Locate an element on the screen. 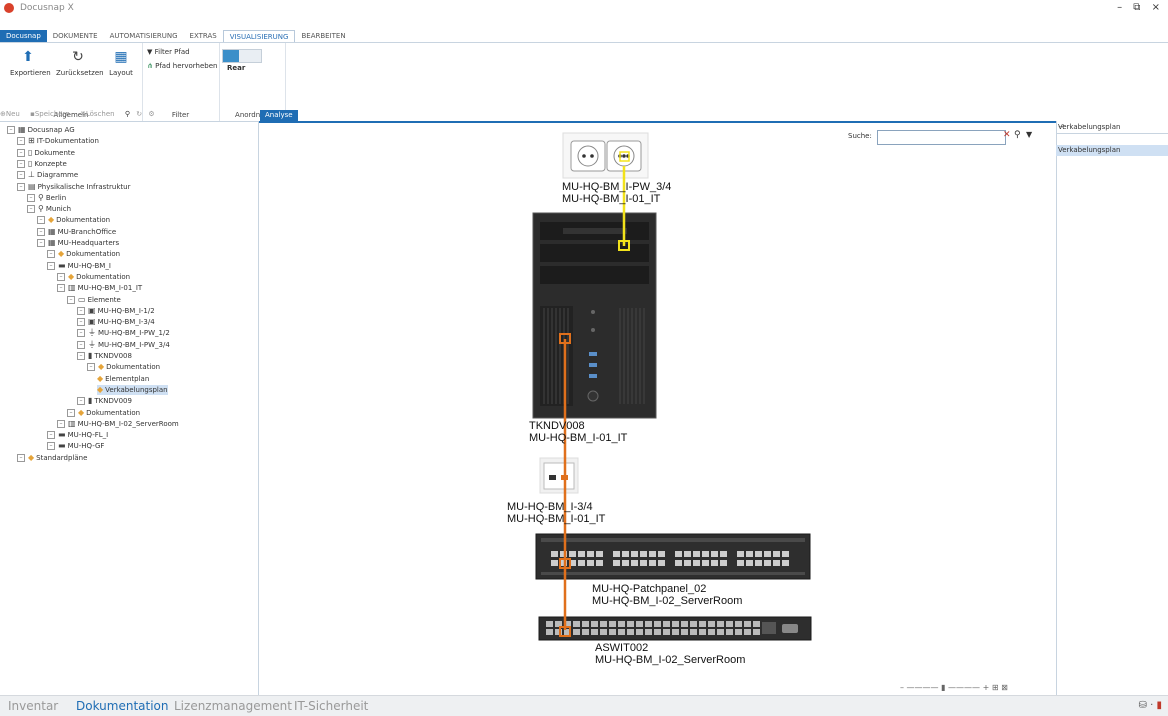 The width and height of the screenshot is (1168, 716). wall-network-port is located at coordinates (559, 475).